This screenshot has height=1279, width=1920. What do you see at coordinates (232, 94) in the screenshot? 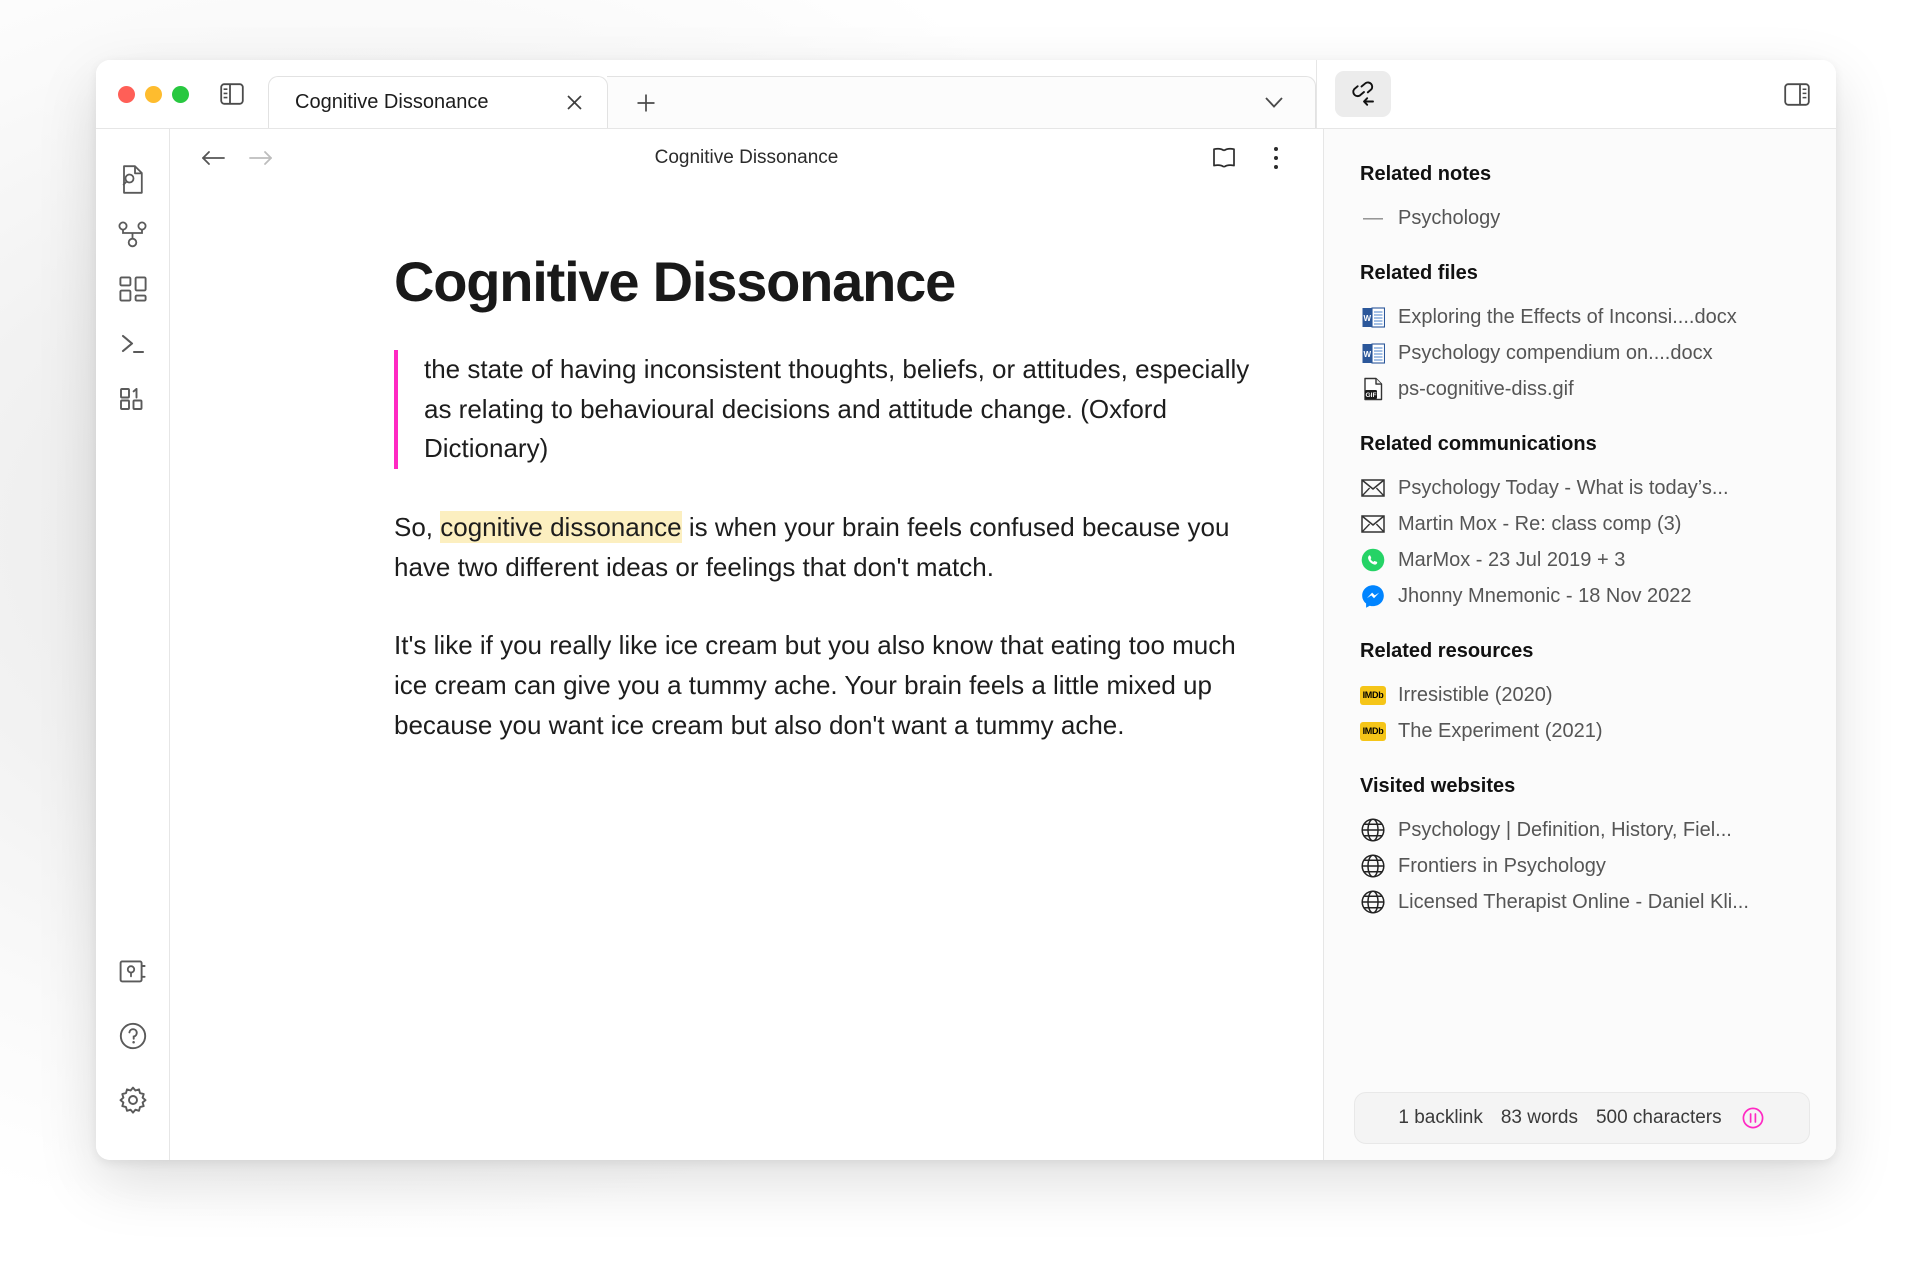
I see `left-sidebar-toggle-icon` at bounding box center [232, 94].